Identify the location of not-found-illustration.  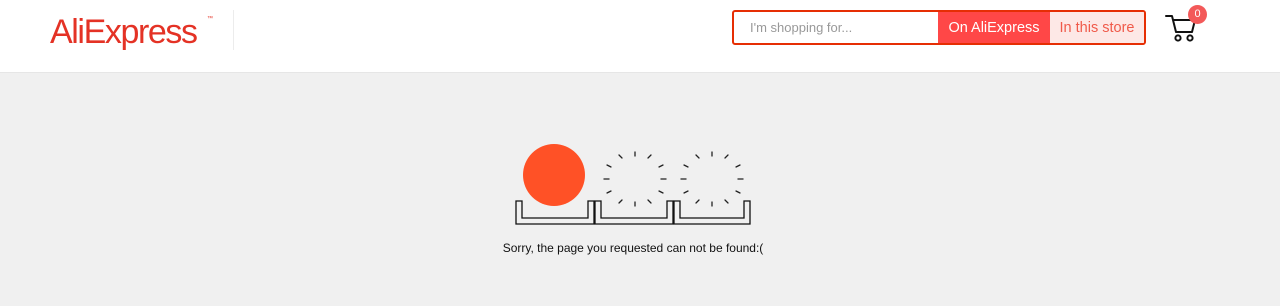
(633, 184).